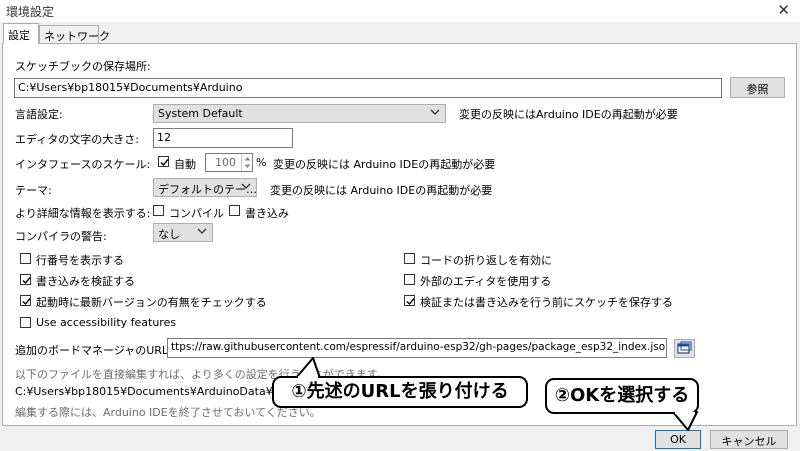 The image size is (800, 451). What do you see at coordinates (496, 395) in the screenshot?
I see `callout-pointer-joins` at bounding box center [496, 395].